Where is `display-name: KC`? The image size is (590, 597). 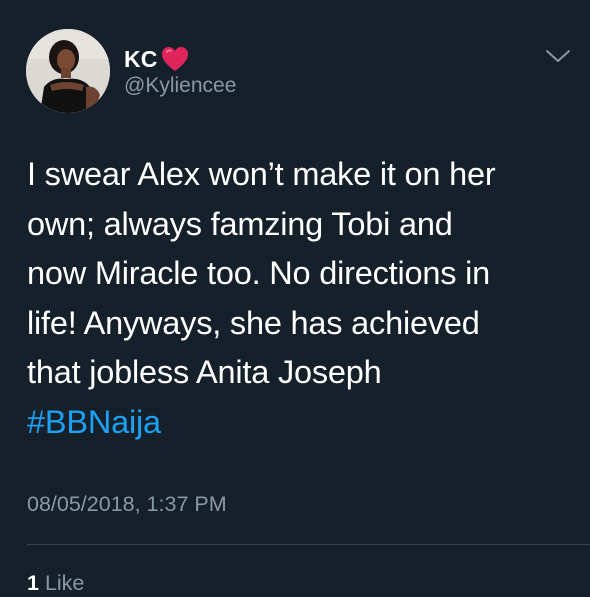 display-name: KC is located at coordinates (141, 59).